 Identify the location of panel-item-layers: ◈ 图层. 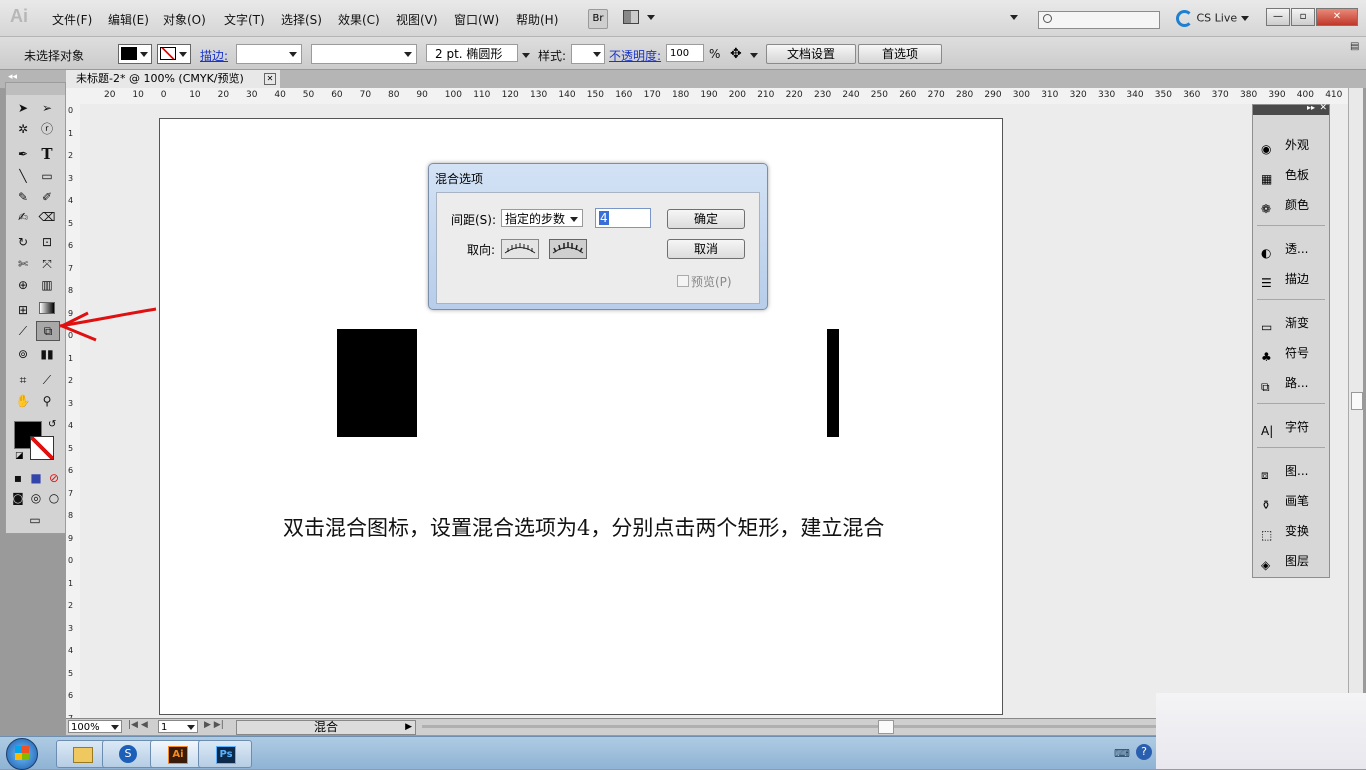
(1293, 561).